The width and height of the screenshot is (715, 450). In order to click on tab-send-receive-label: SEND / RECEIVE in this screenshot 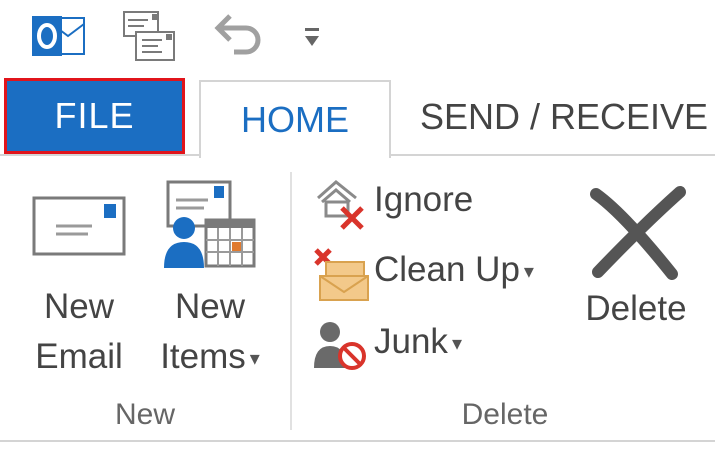, I will do `click(564, 116)`.